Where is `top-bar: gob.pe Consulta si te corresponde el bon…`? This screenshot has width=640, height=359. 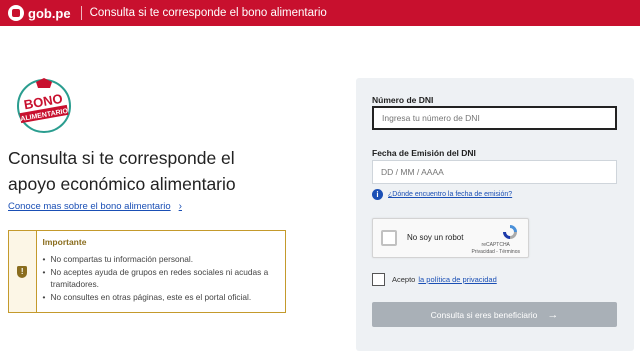
top-bar: gob.pe Consulta si te corresponde el bon… is located at coordinates (320, 13).